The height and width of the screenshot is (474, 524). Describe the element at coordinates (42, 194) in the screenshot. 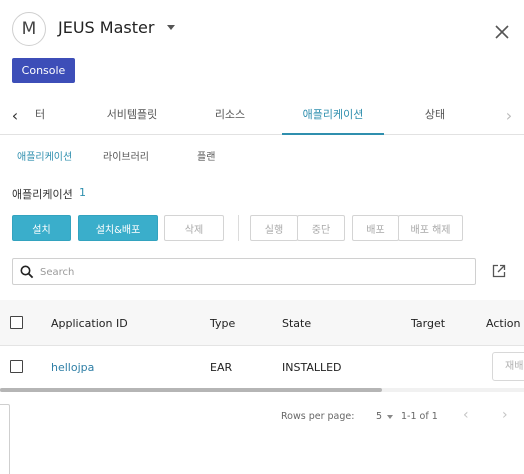

I see `section-title: 애플리케이션` at that location.